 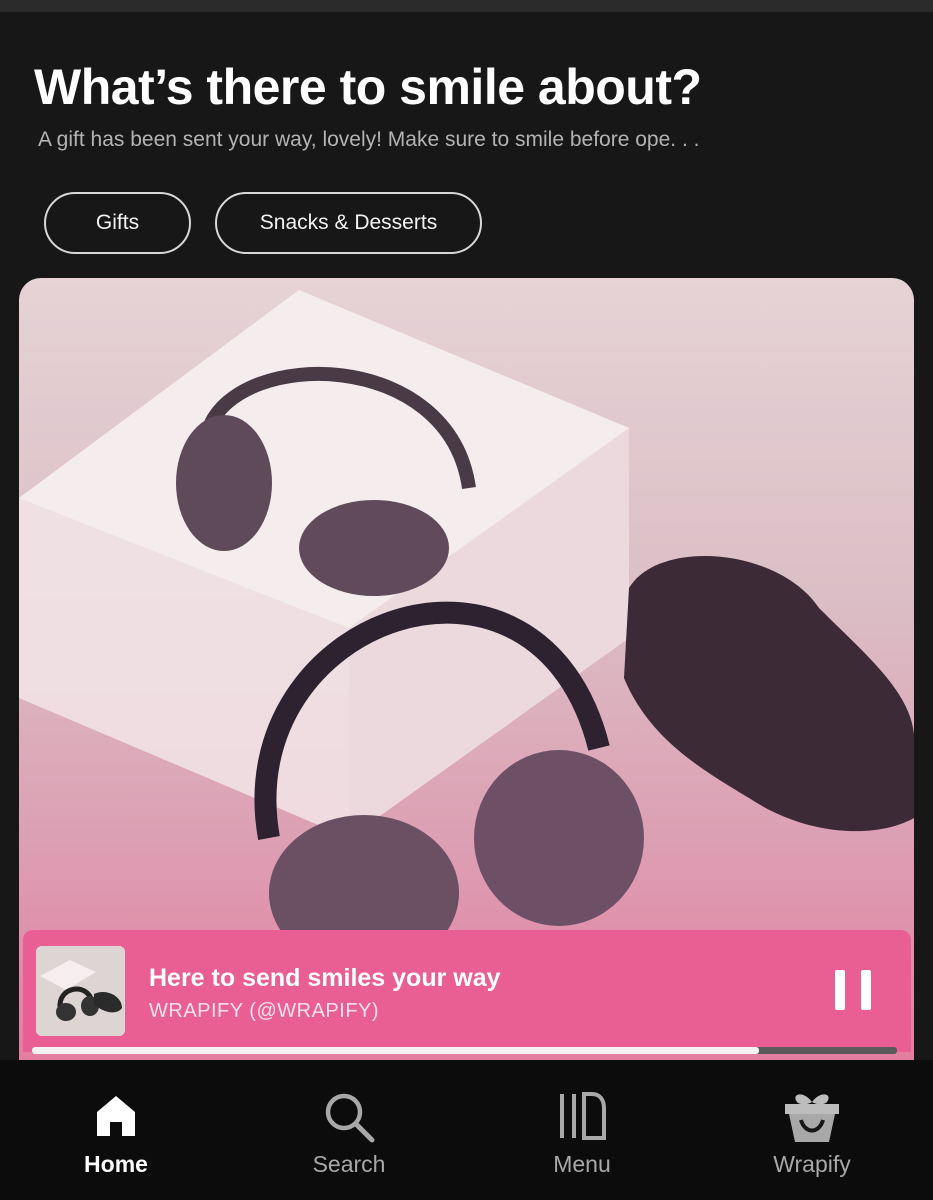 I want to click on search-icon, so click(x=350, y=1118).